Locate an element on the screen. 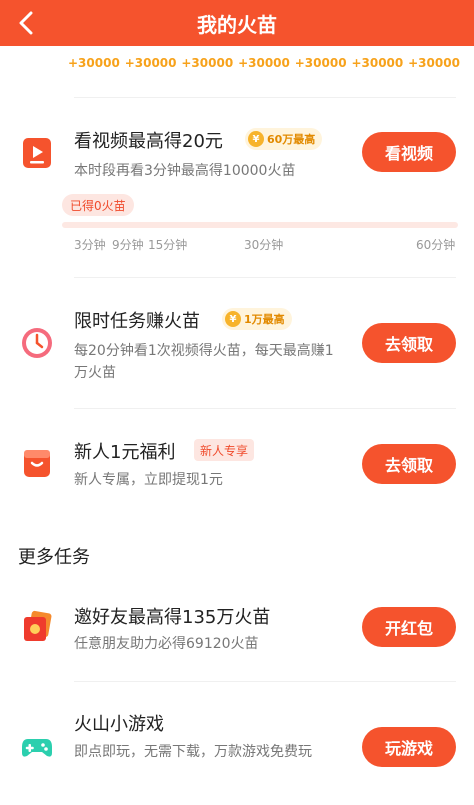 The image size is (474, 805). video-progress-bar is located at coordinates (260, 225).